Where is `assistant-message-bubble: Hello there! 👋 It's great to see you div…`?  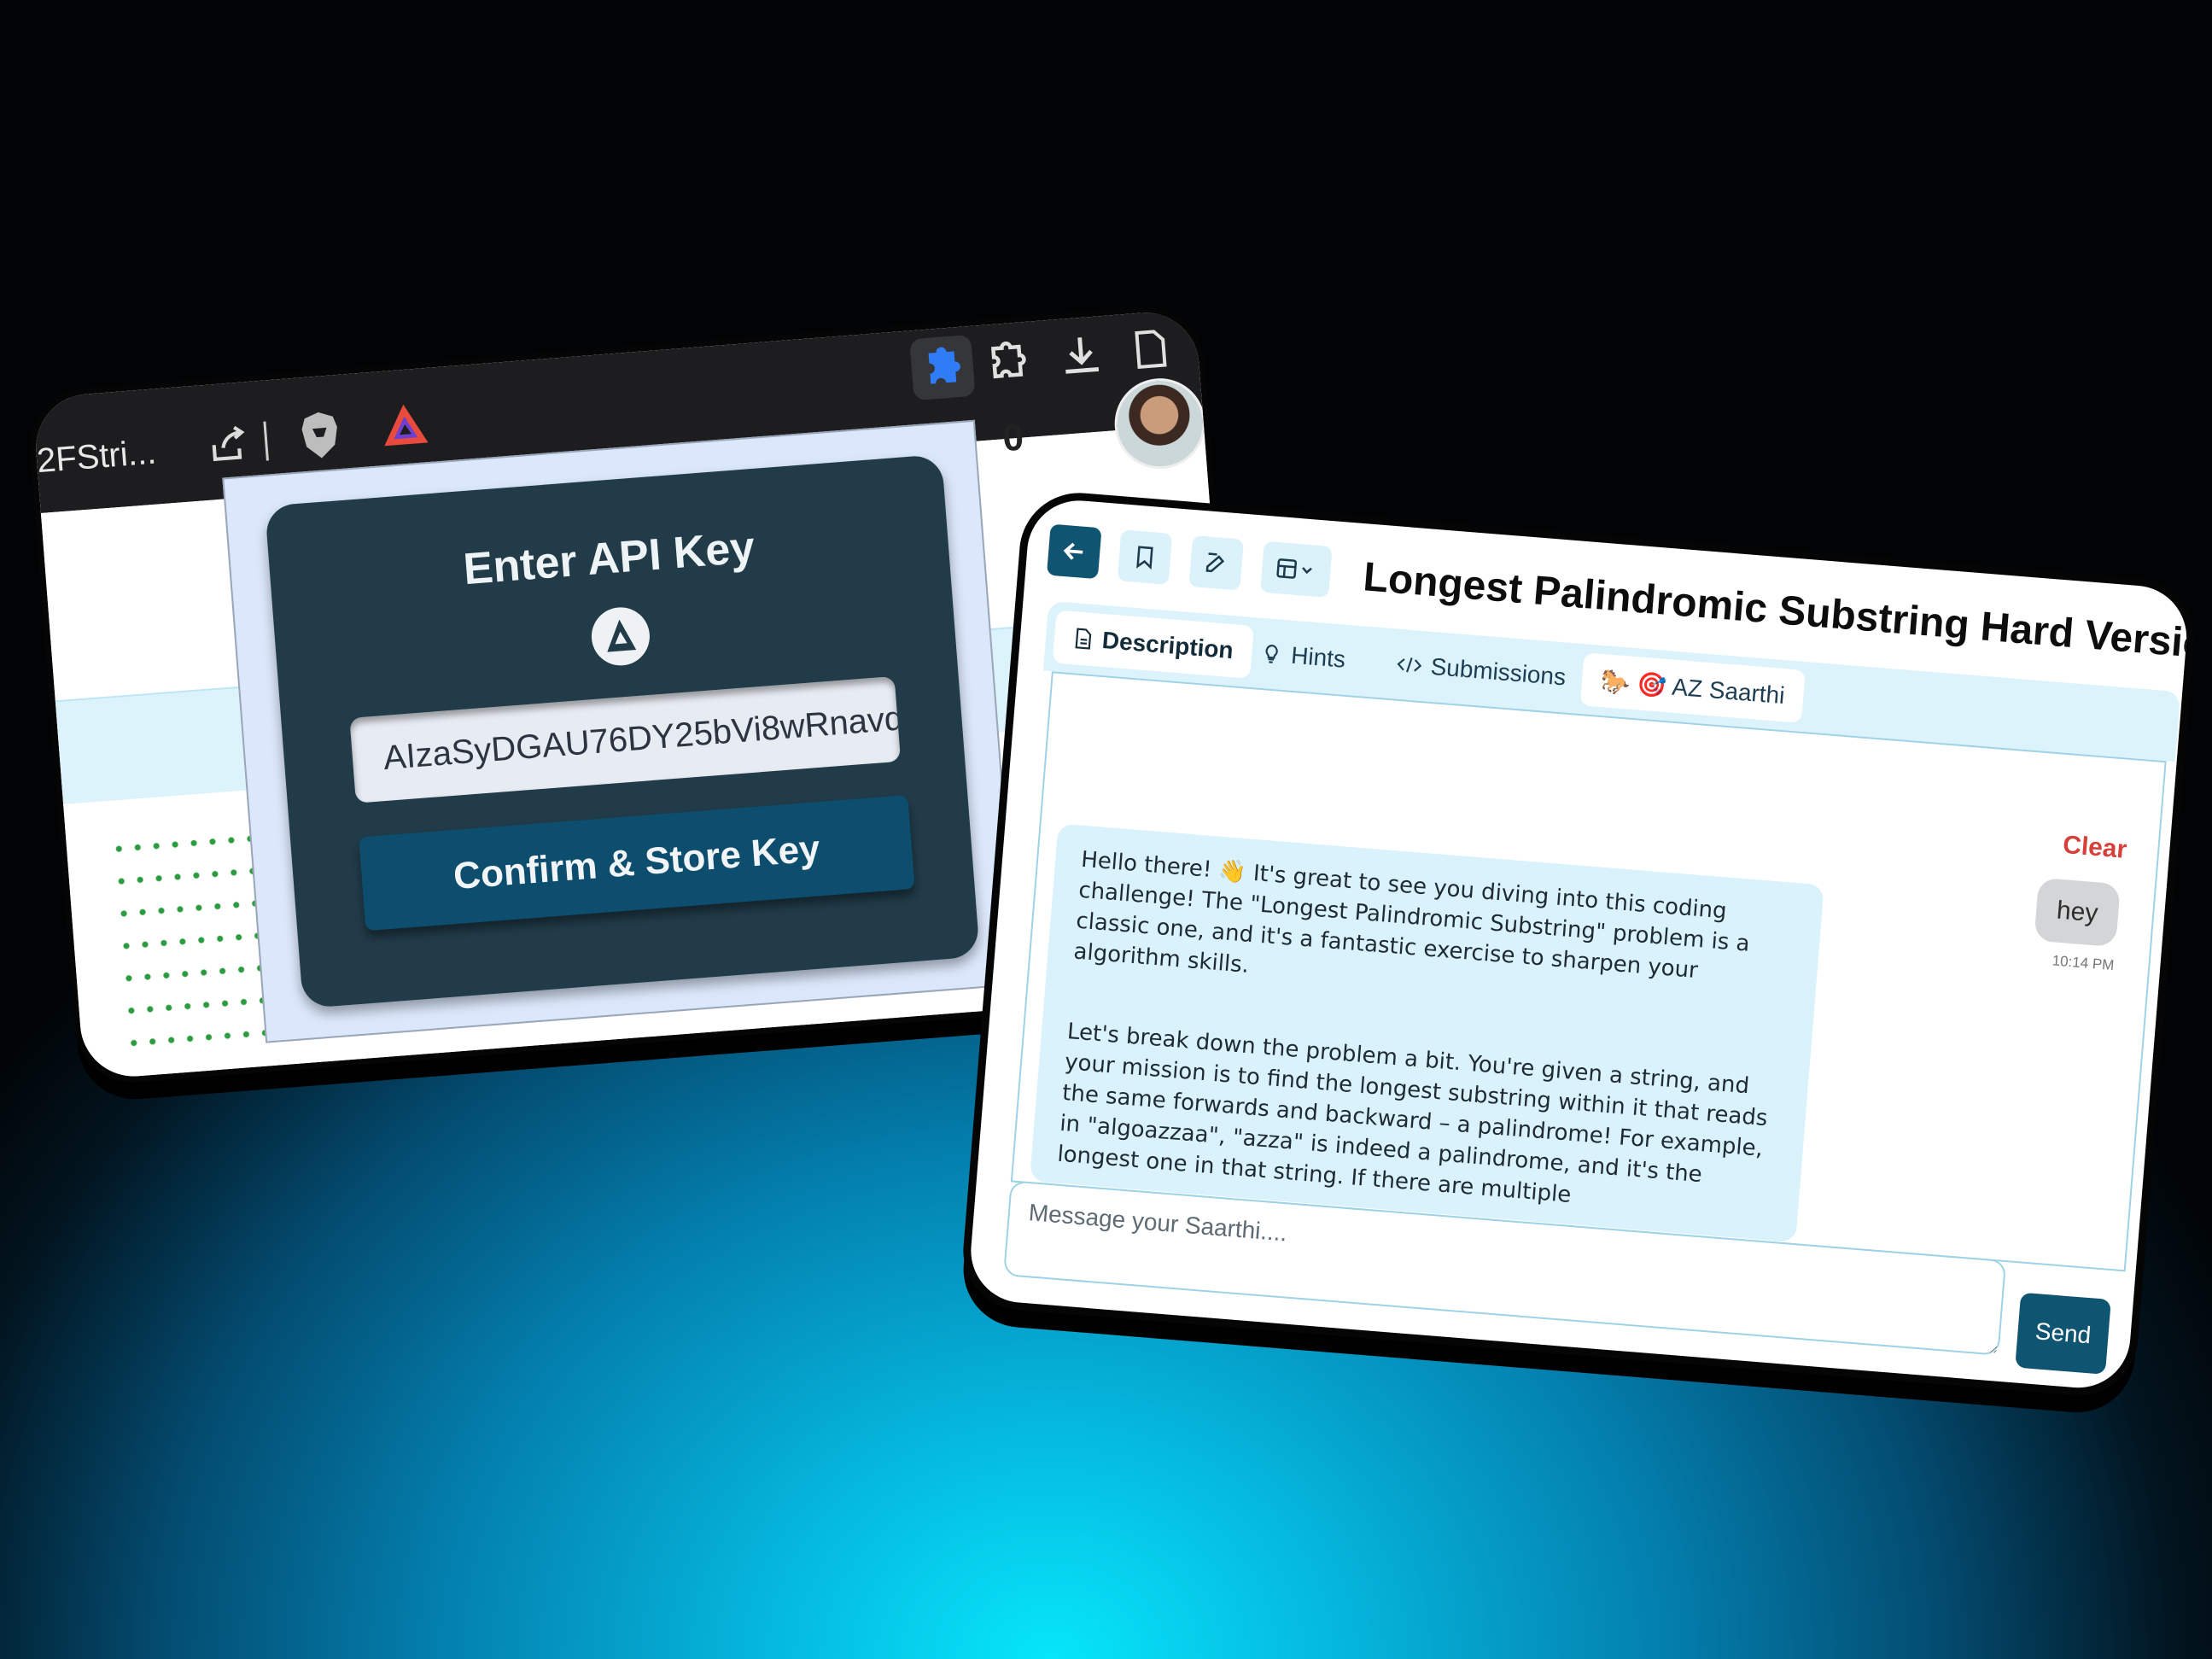
assistant-message-bubble: Hello there! 👋 It's great to see you div… is located at coordinates (1427, 1033).